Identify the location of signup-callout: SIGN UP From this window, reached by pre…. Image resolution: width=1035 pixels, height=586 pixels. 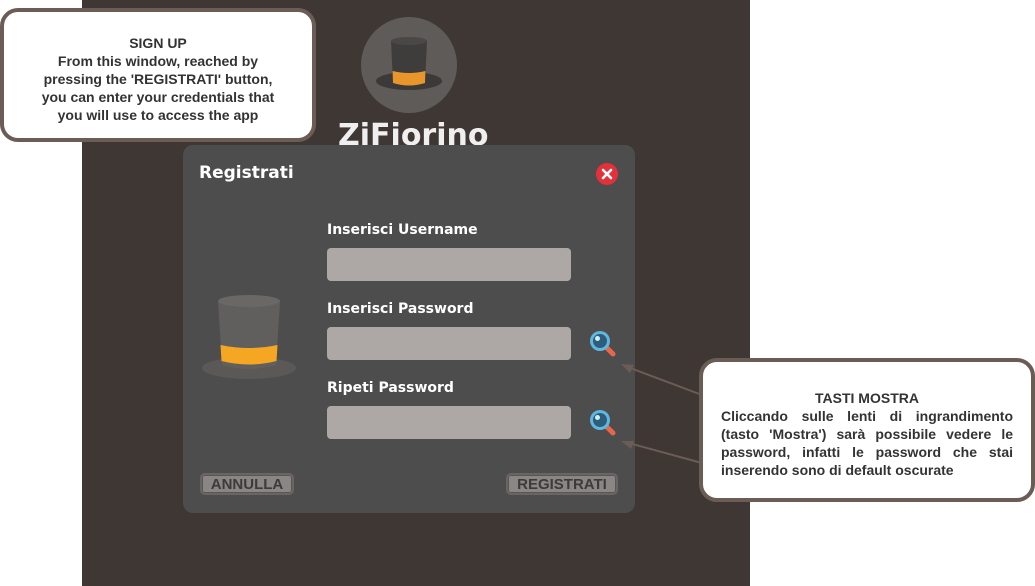
(158, 75).